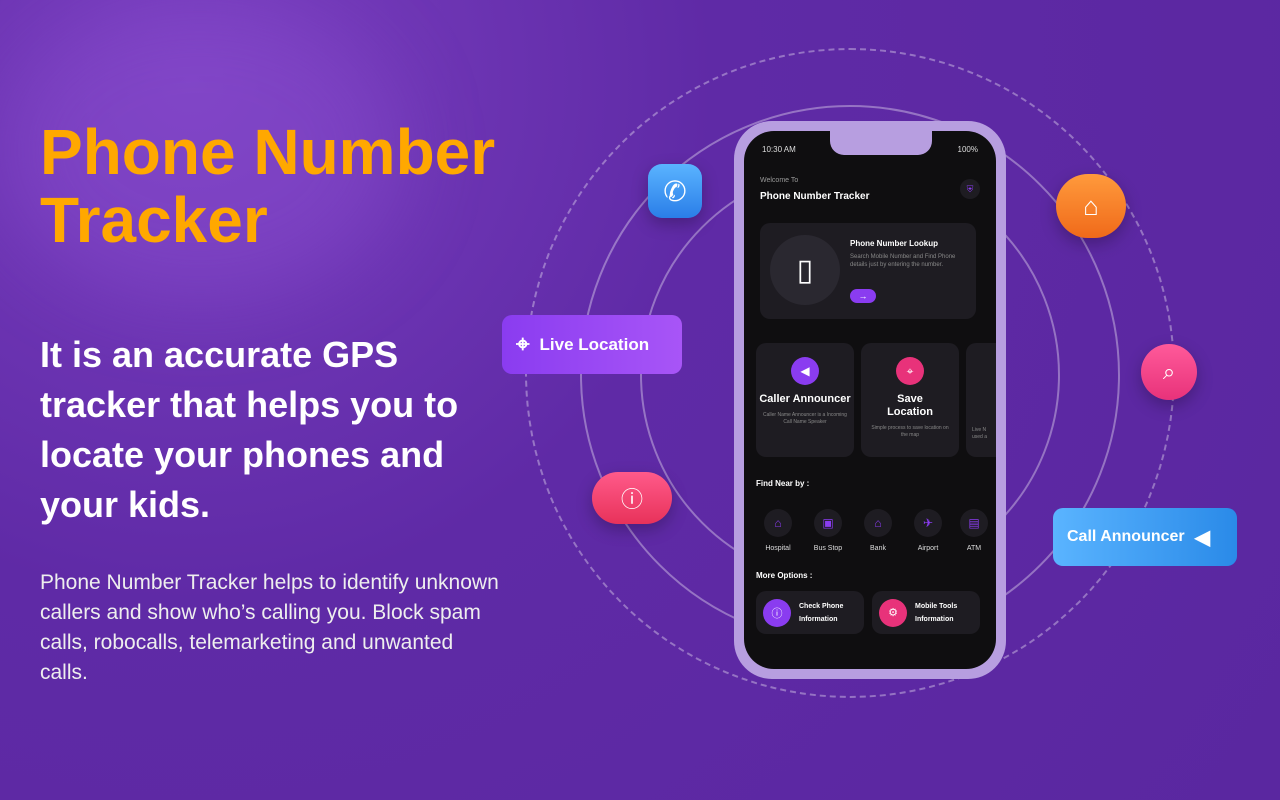 This screenshot has height=800, width=1280. Describe the element at coordinates (784, 575) in the screenshot. I see `more-heading: More Options :` at that location.